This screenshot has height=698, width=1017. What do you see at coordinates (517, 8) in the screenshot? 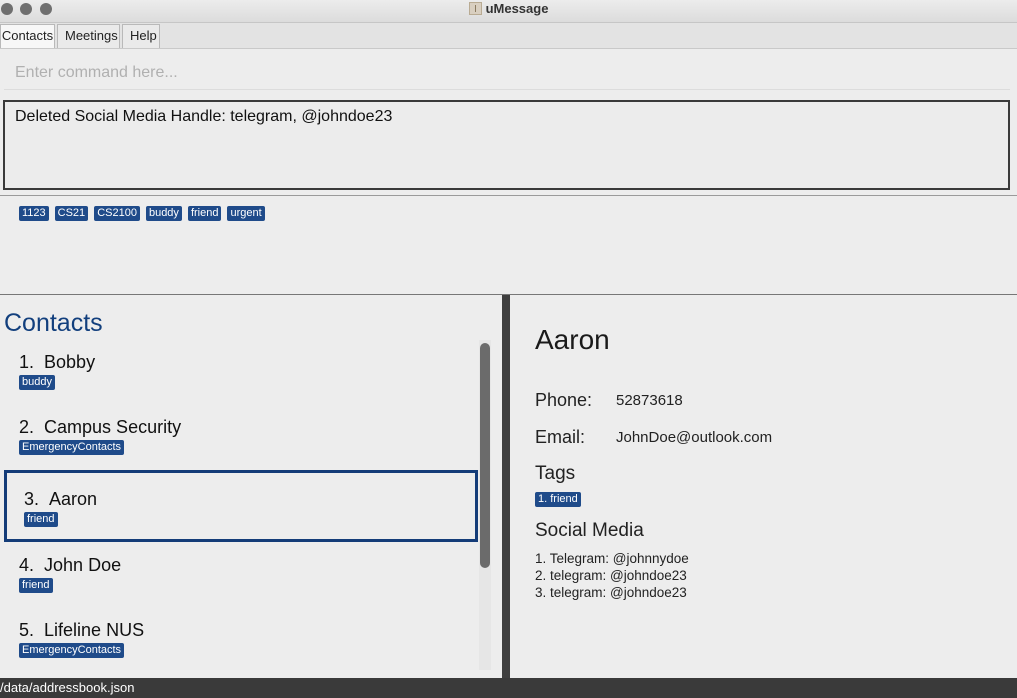
I see `window-title: uMessage` at bounding box center [517, 8].